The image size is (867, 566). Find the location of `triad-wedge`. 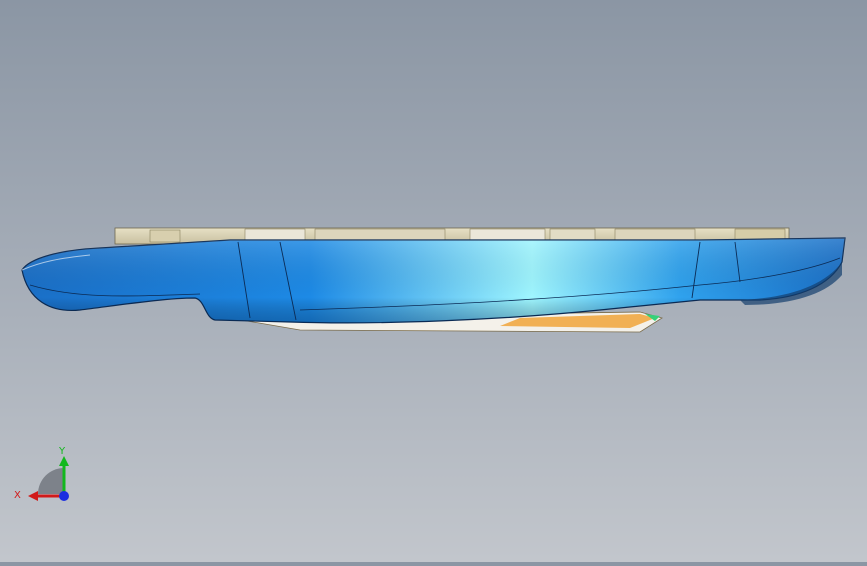

triad-wedge is located at coordinates (51, 481).